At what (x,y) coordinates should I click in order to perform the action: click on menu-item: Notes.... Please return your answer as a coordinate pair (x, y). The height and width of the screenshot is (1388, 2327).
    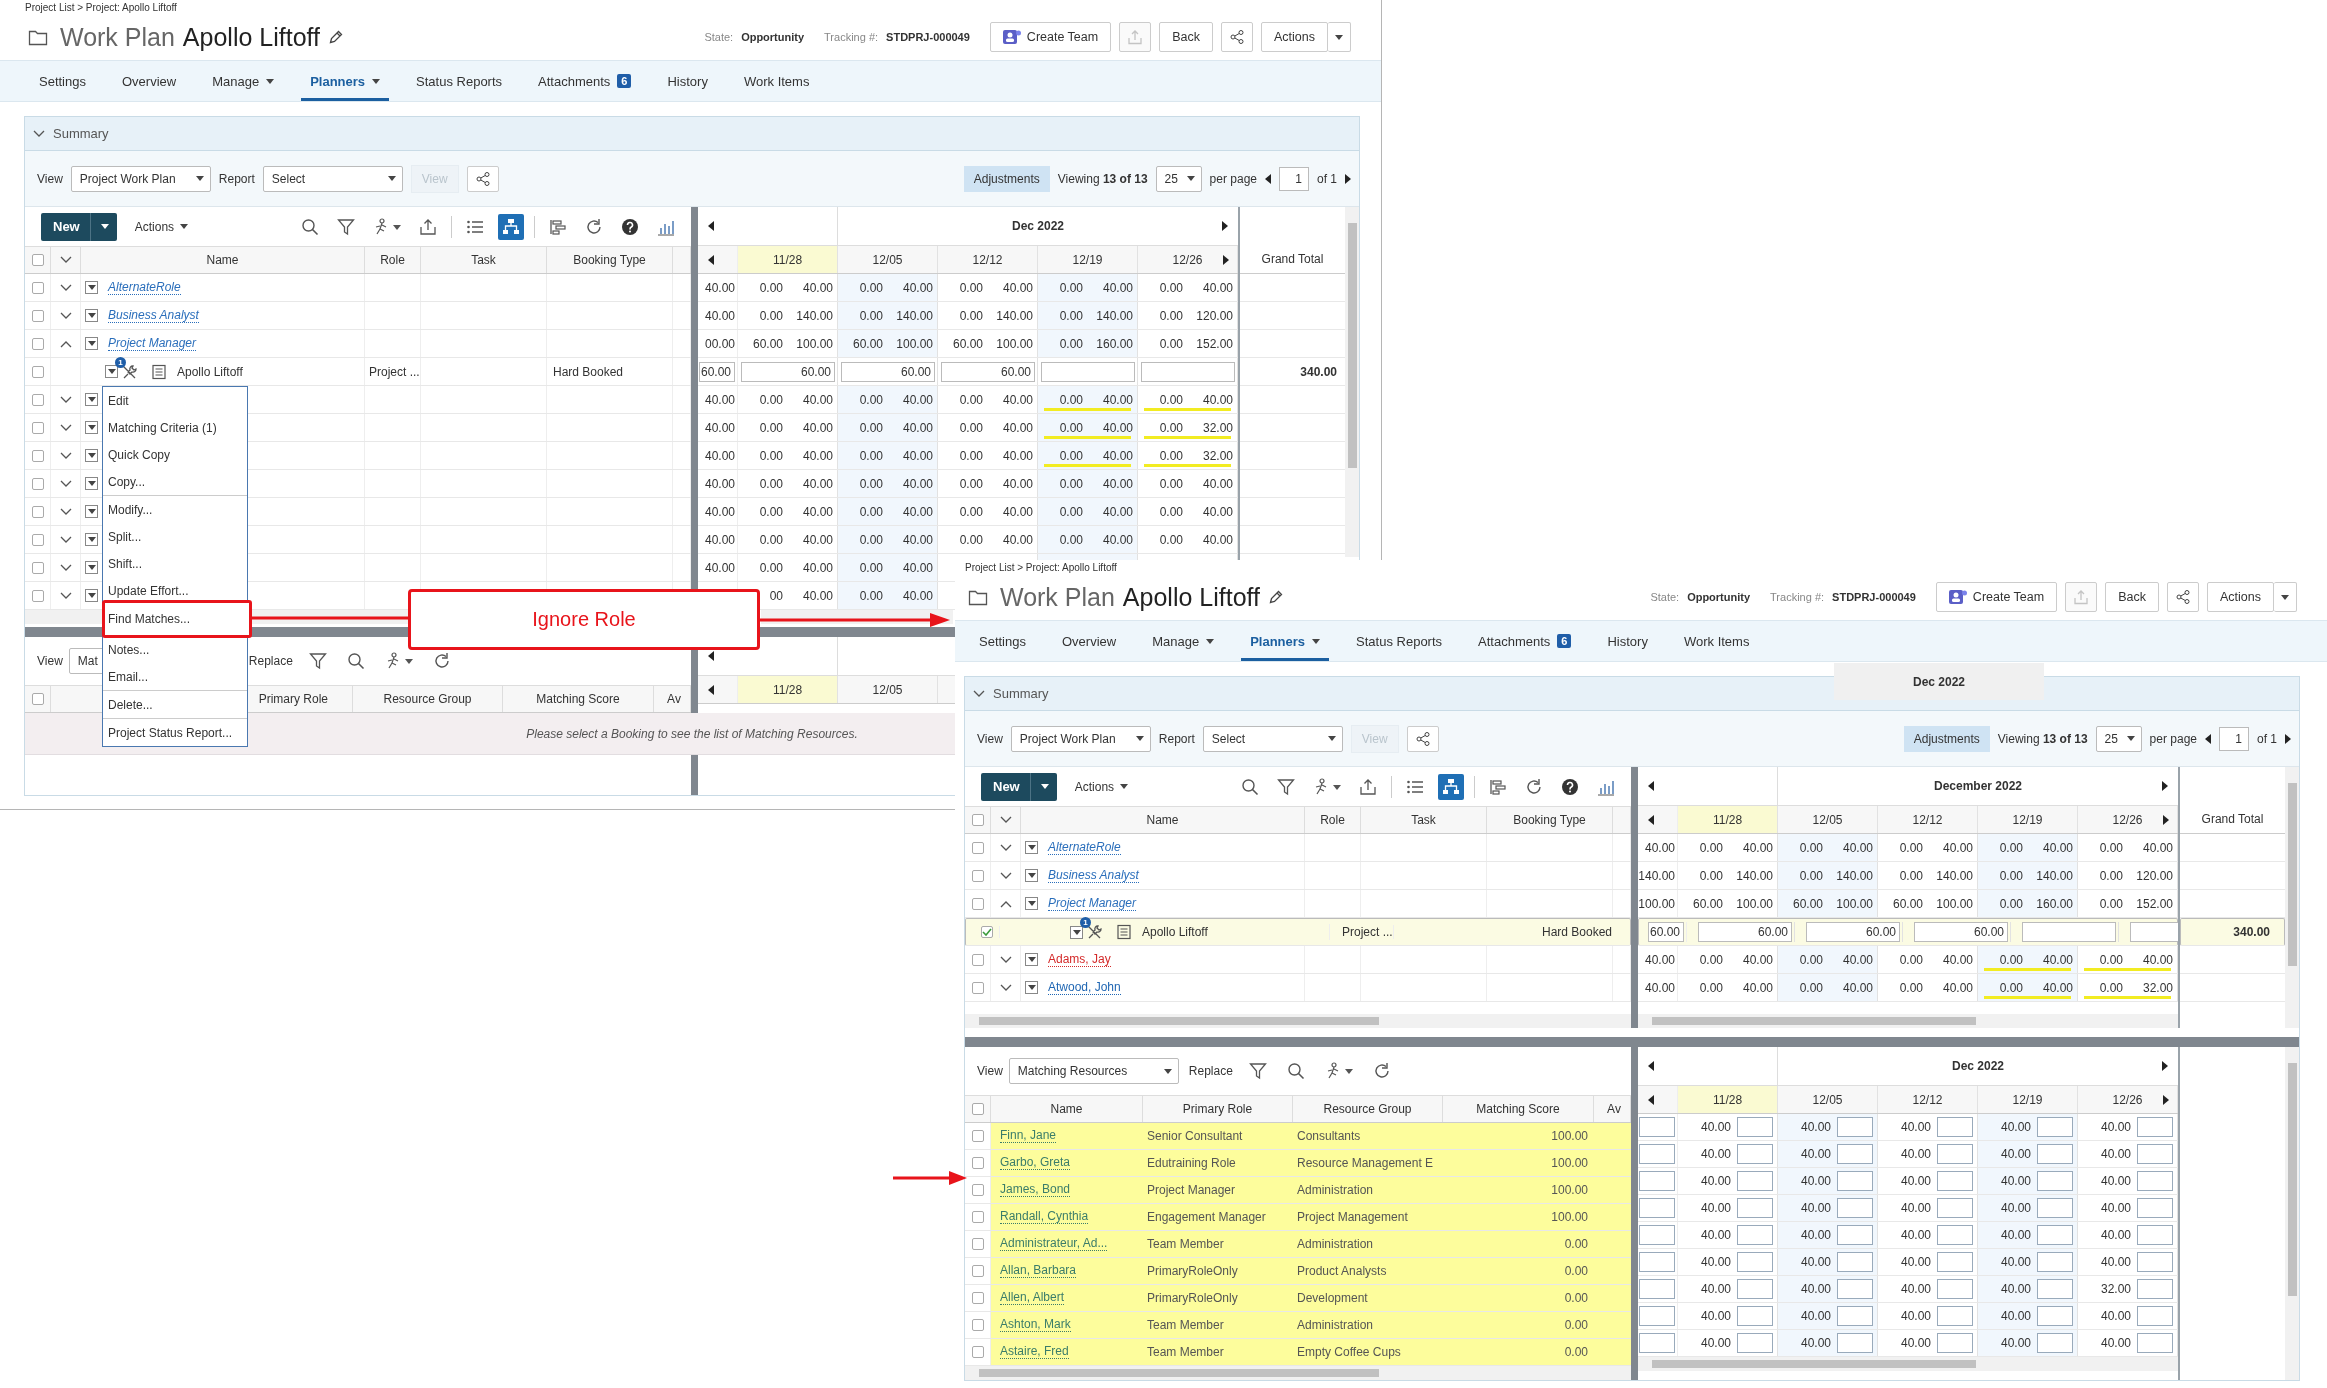
    Looking at the image, I should click on (175, 649).